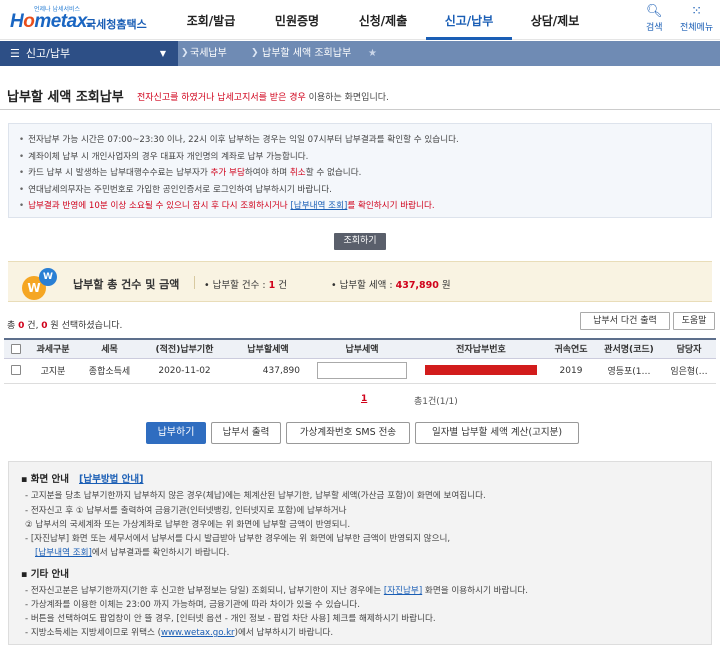 Image resolution: width=720 pixels, height=653 pixels. What do you see at coordinates (697, 11) in the screenshot?
I see `grid-icon: ⁙` at bounding box center [697, 11].